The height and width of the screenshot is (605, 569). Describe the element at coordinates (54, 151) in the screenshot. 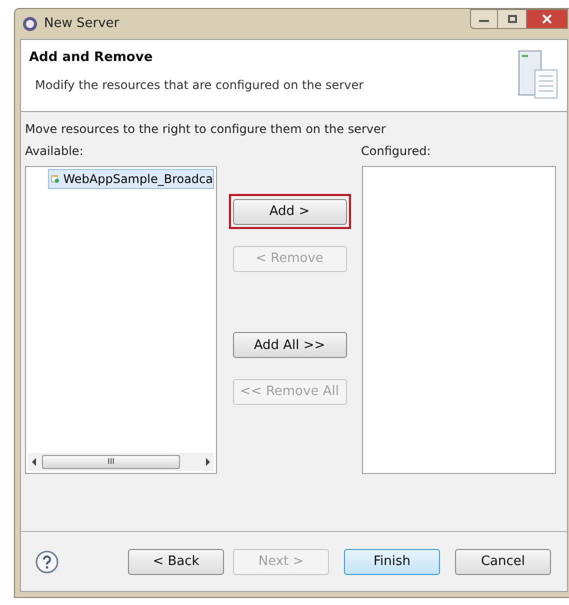

I see `list-label: Available:` at that location.